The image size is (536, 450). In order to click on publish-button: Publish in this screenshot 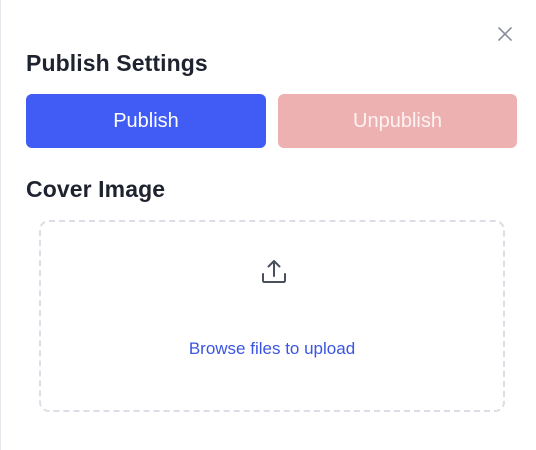, I will do `click(146, 121)`.